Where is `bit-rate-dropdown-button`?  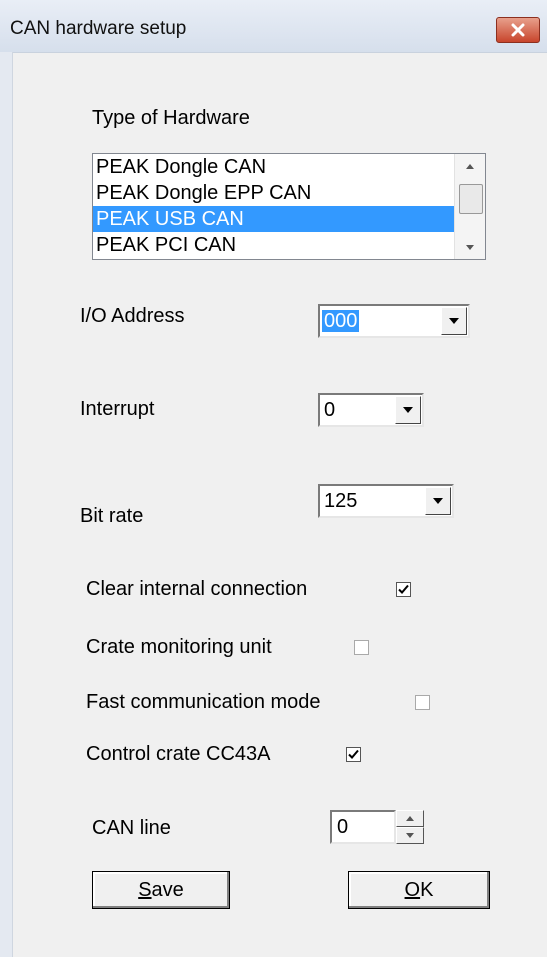
bit-rate-dropdown-button is located at coordinates (438, 501).